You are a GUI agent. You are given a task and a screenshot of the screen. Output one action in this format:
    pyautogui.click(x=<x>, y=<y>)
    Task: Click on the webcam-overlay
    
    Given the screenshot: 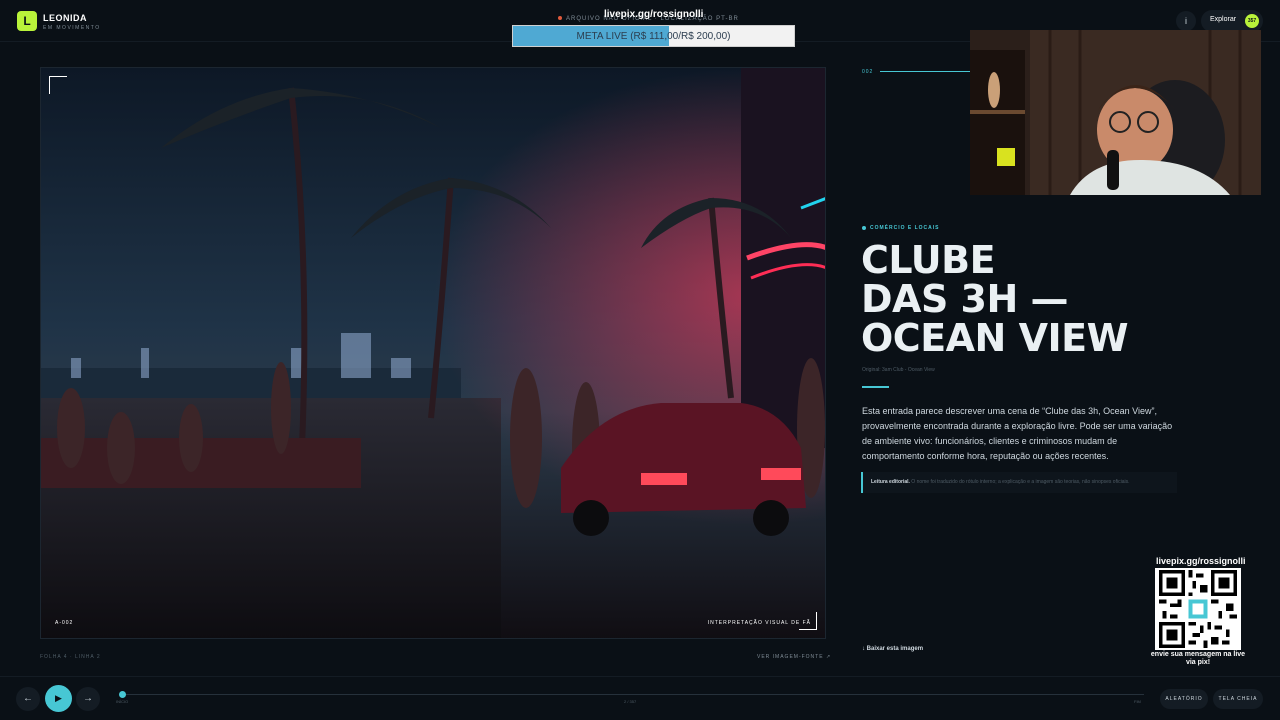 What is the action you would take?
    pyautogui.click(x=1115, y=112)
    